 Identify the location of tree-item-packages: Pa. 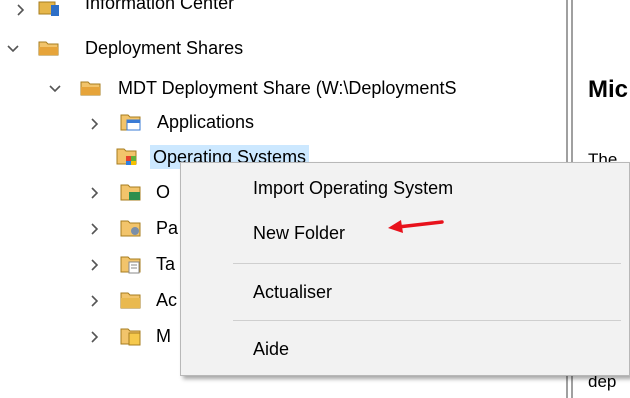
(167, 228).